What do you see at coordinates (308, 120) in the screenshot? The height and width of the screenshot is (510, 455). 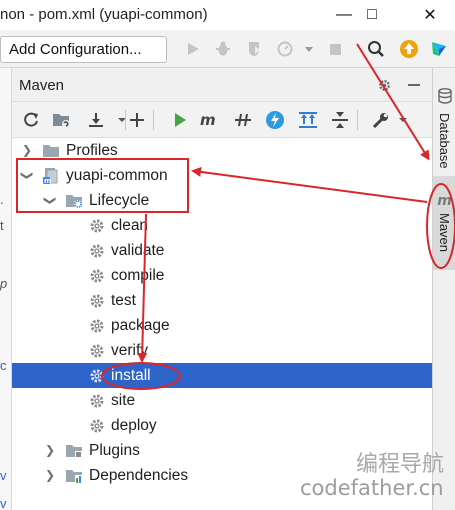 I see `show-dependencies-icon` at bounding box center [308, 120].